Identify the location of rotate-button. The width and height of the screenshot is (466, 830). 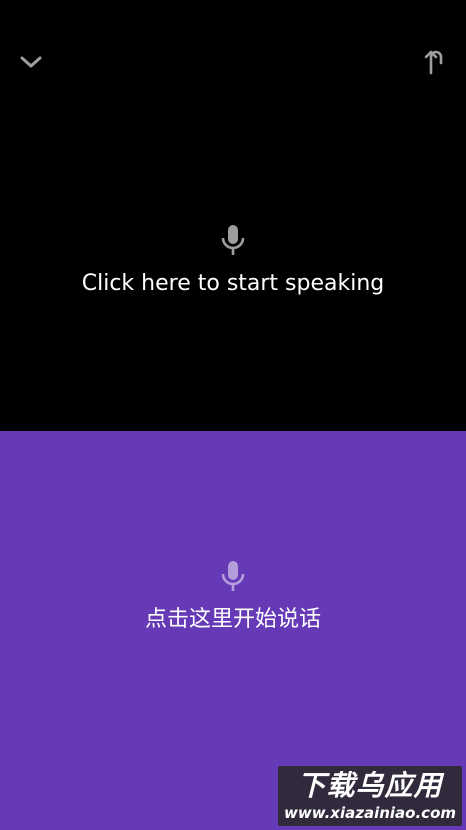
(433, 62).